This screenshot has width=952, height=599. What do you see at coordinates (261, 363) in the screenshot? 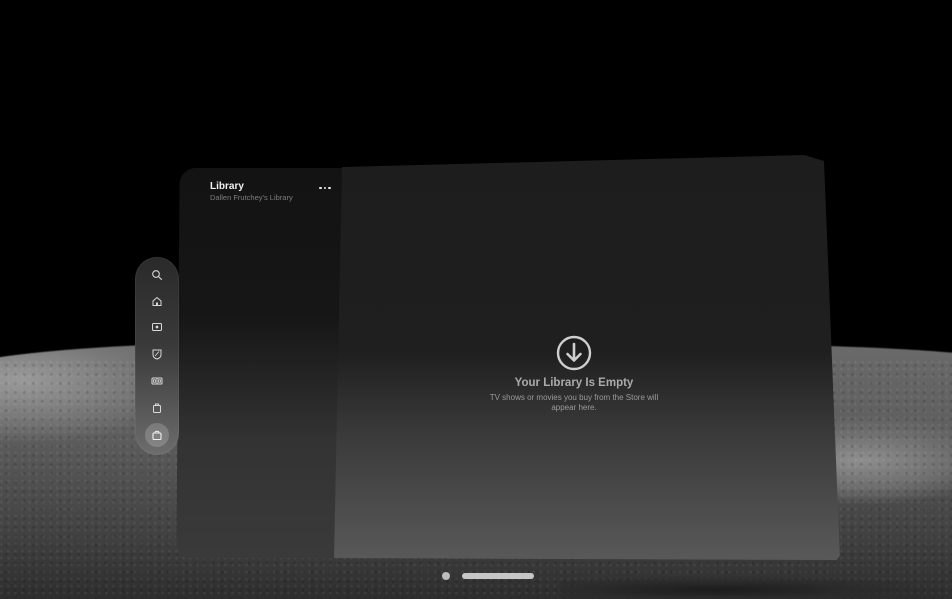
I see `library-sidebar` at bounding box center [261, 363].